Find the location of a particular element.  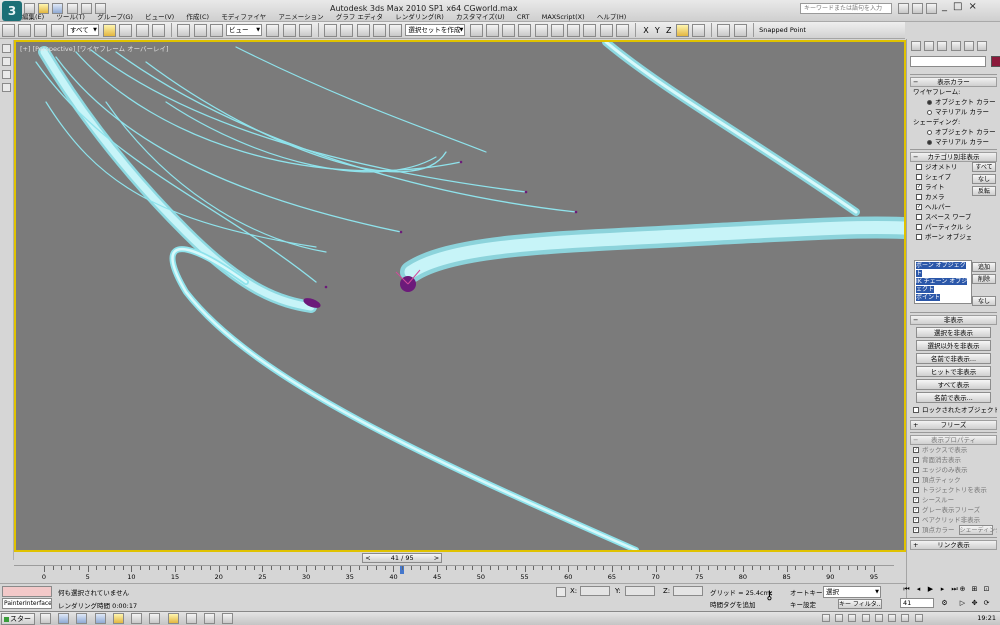

category-lights-checkbox: ✓ ライト is located at coordinates (942, 187).